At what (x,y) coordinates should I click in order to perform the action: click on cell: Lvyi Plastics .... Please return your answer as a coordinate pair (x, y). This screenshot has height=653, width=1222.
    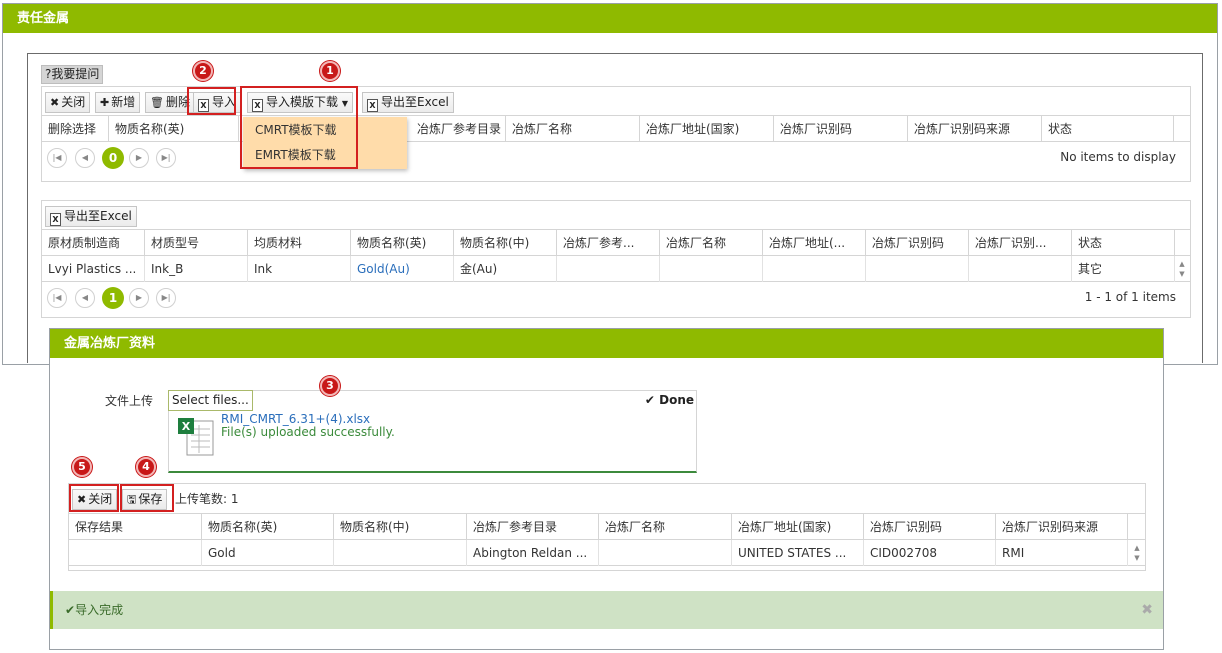
    Looking at the image, I should click on (93, 269).